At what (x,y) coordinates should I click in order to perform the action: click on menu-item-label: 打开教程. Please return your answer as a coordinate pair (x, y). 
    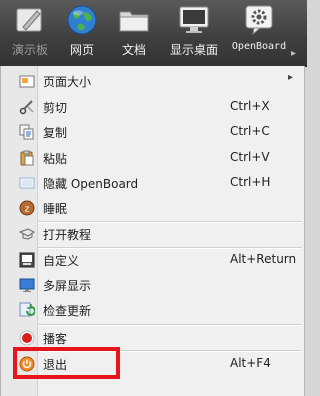
    Looking at the image, I should click on (67, 235).